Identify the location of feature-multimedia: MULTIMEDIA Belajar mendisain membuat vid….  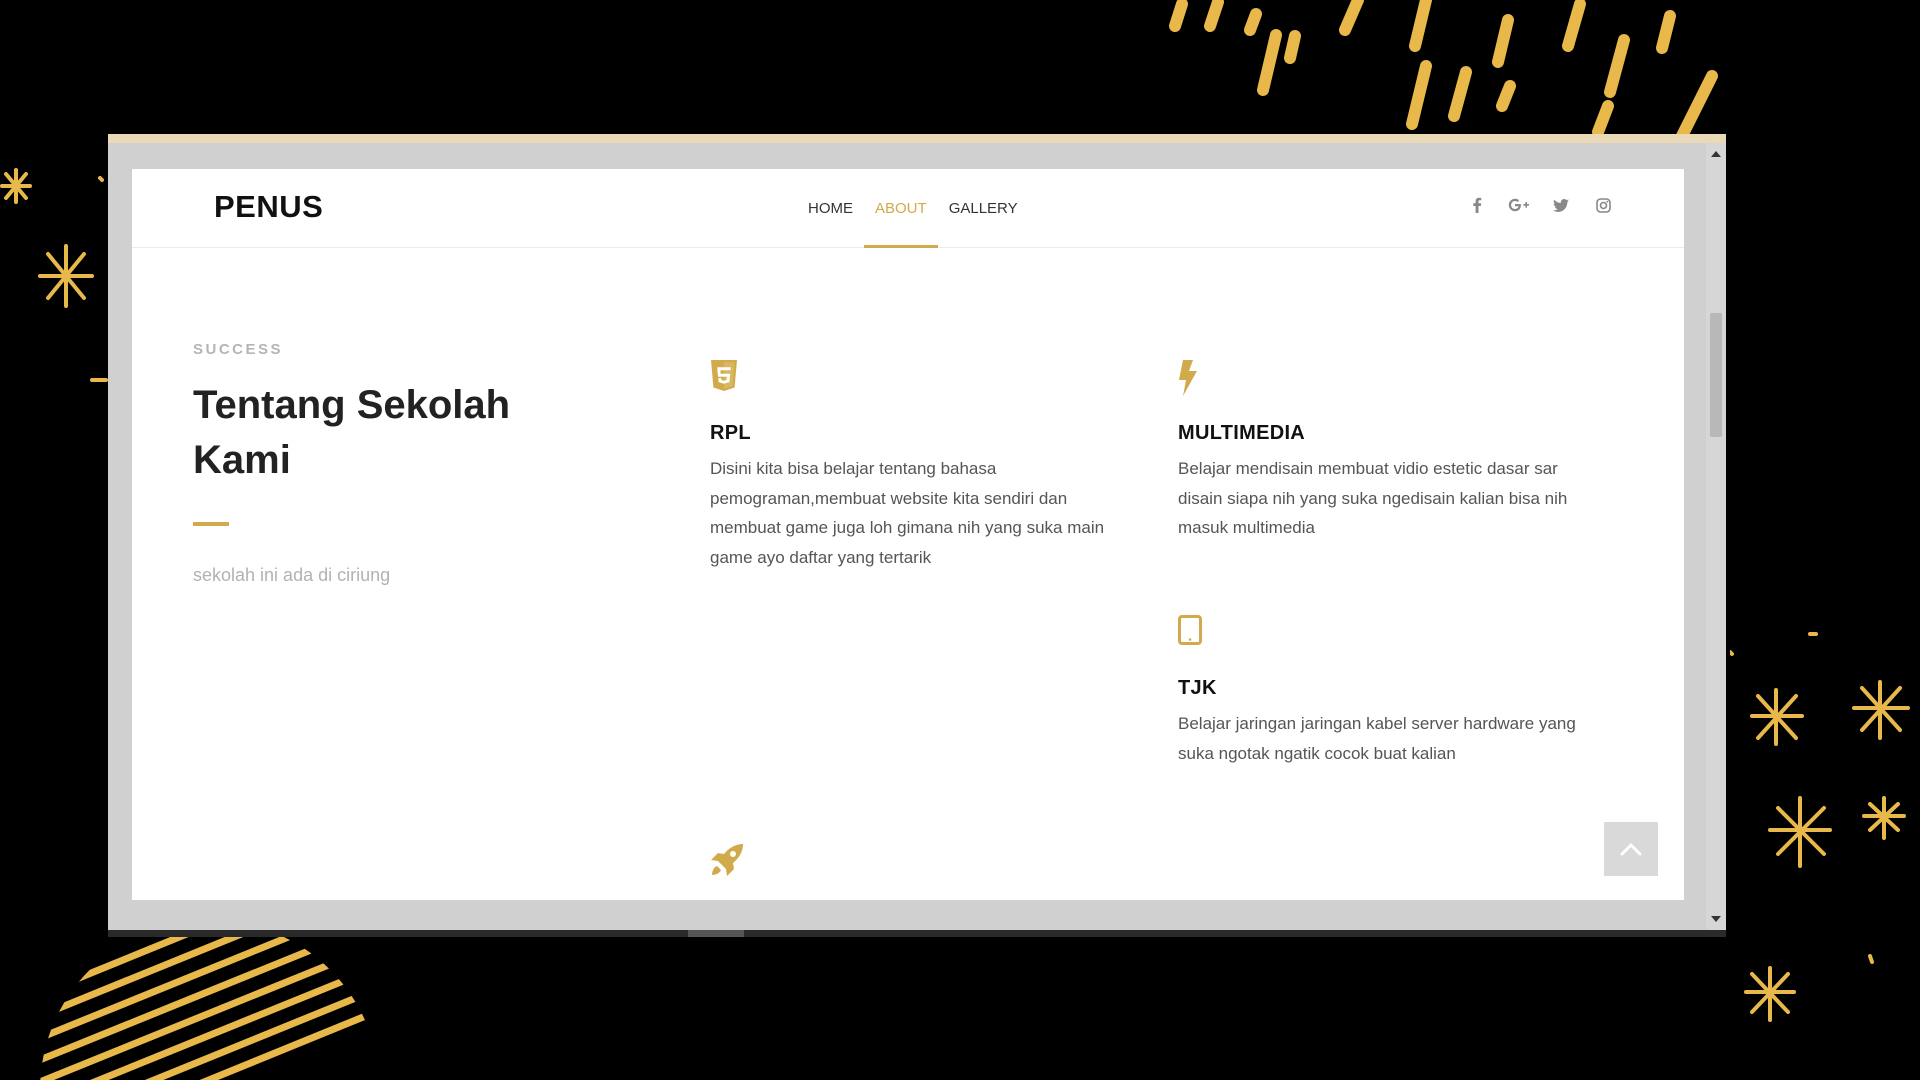
(1388, 451).